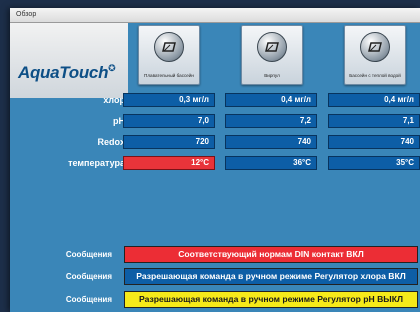  I want to click on pool-button-label: Плавательный бассейн, so click(169, 75).